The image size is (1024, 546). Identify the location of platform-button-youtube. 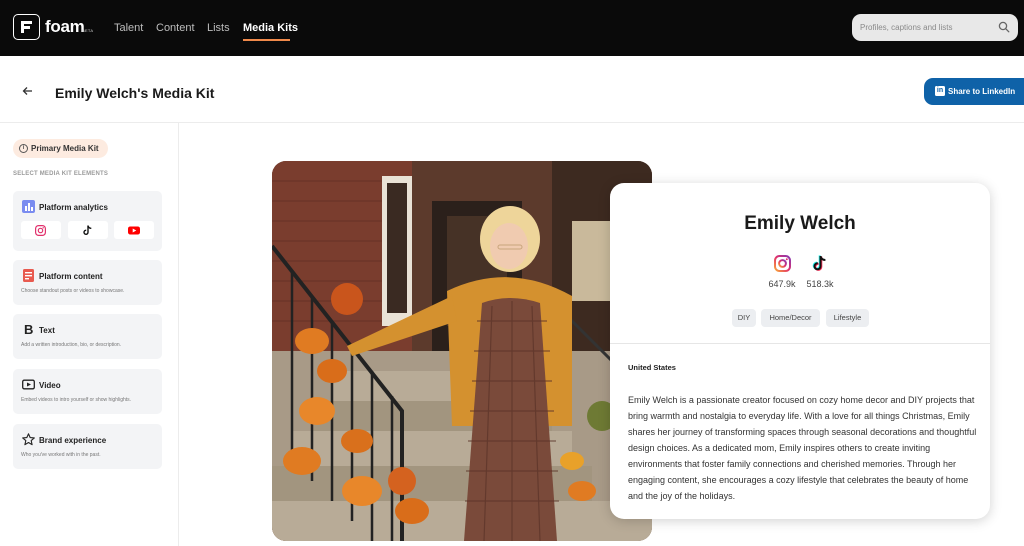
(134, 230).